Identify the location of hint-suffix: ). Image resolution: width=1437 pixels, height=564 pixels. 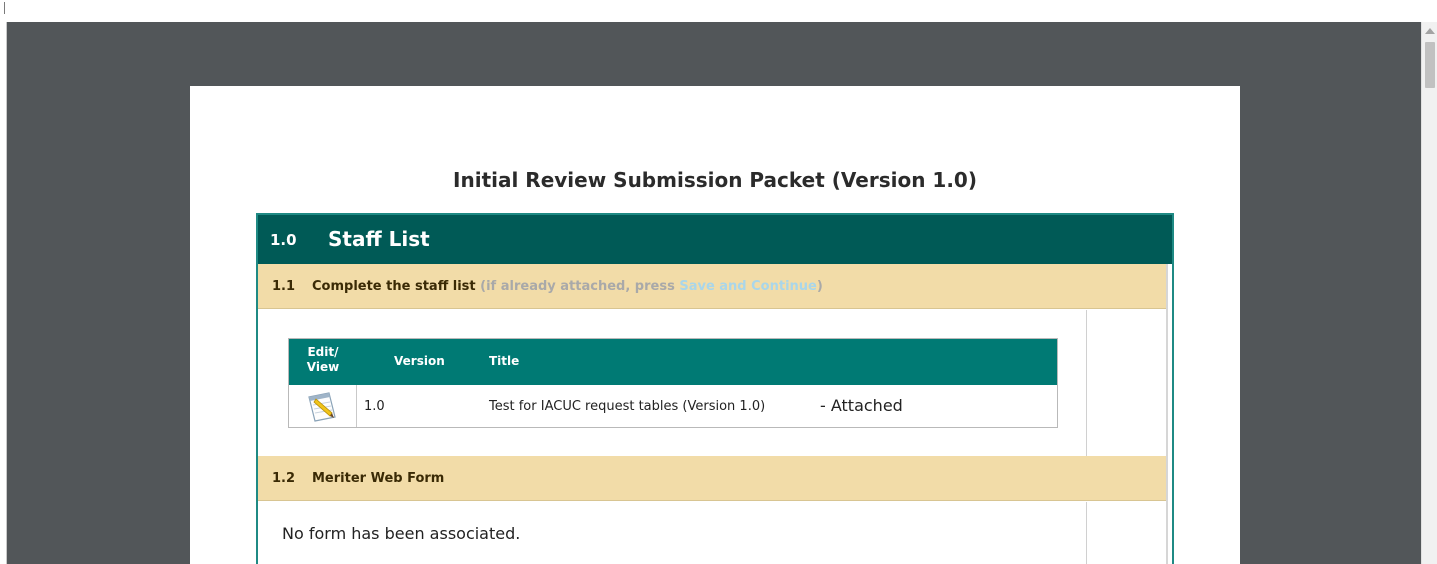
(819, 286).